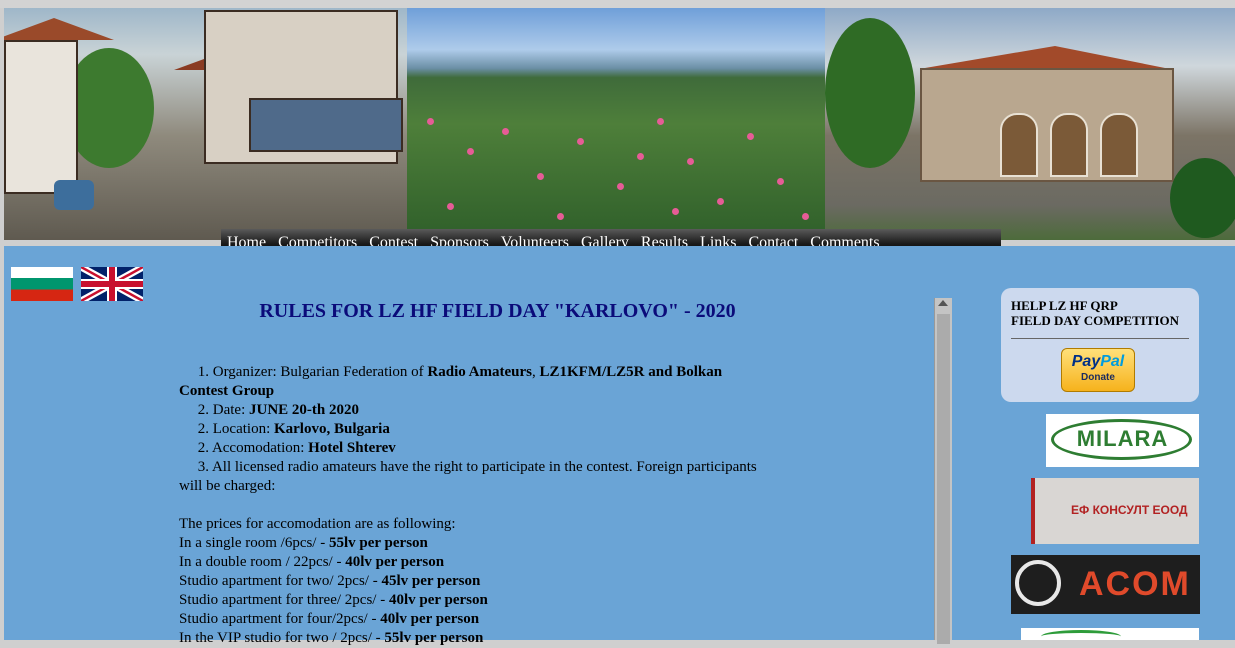 Image resolution: width=1235 pixels, height=648 pixels. Describe the element at coordinates (1105, 584) in the screenshot. I see `sponsor-acom-logo: ACOM` at that location.